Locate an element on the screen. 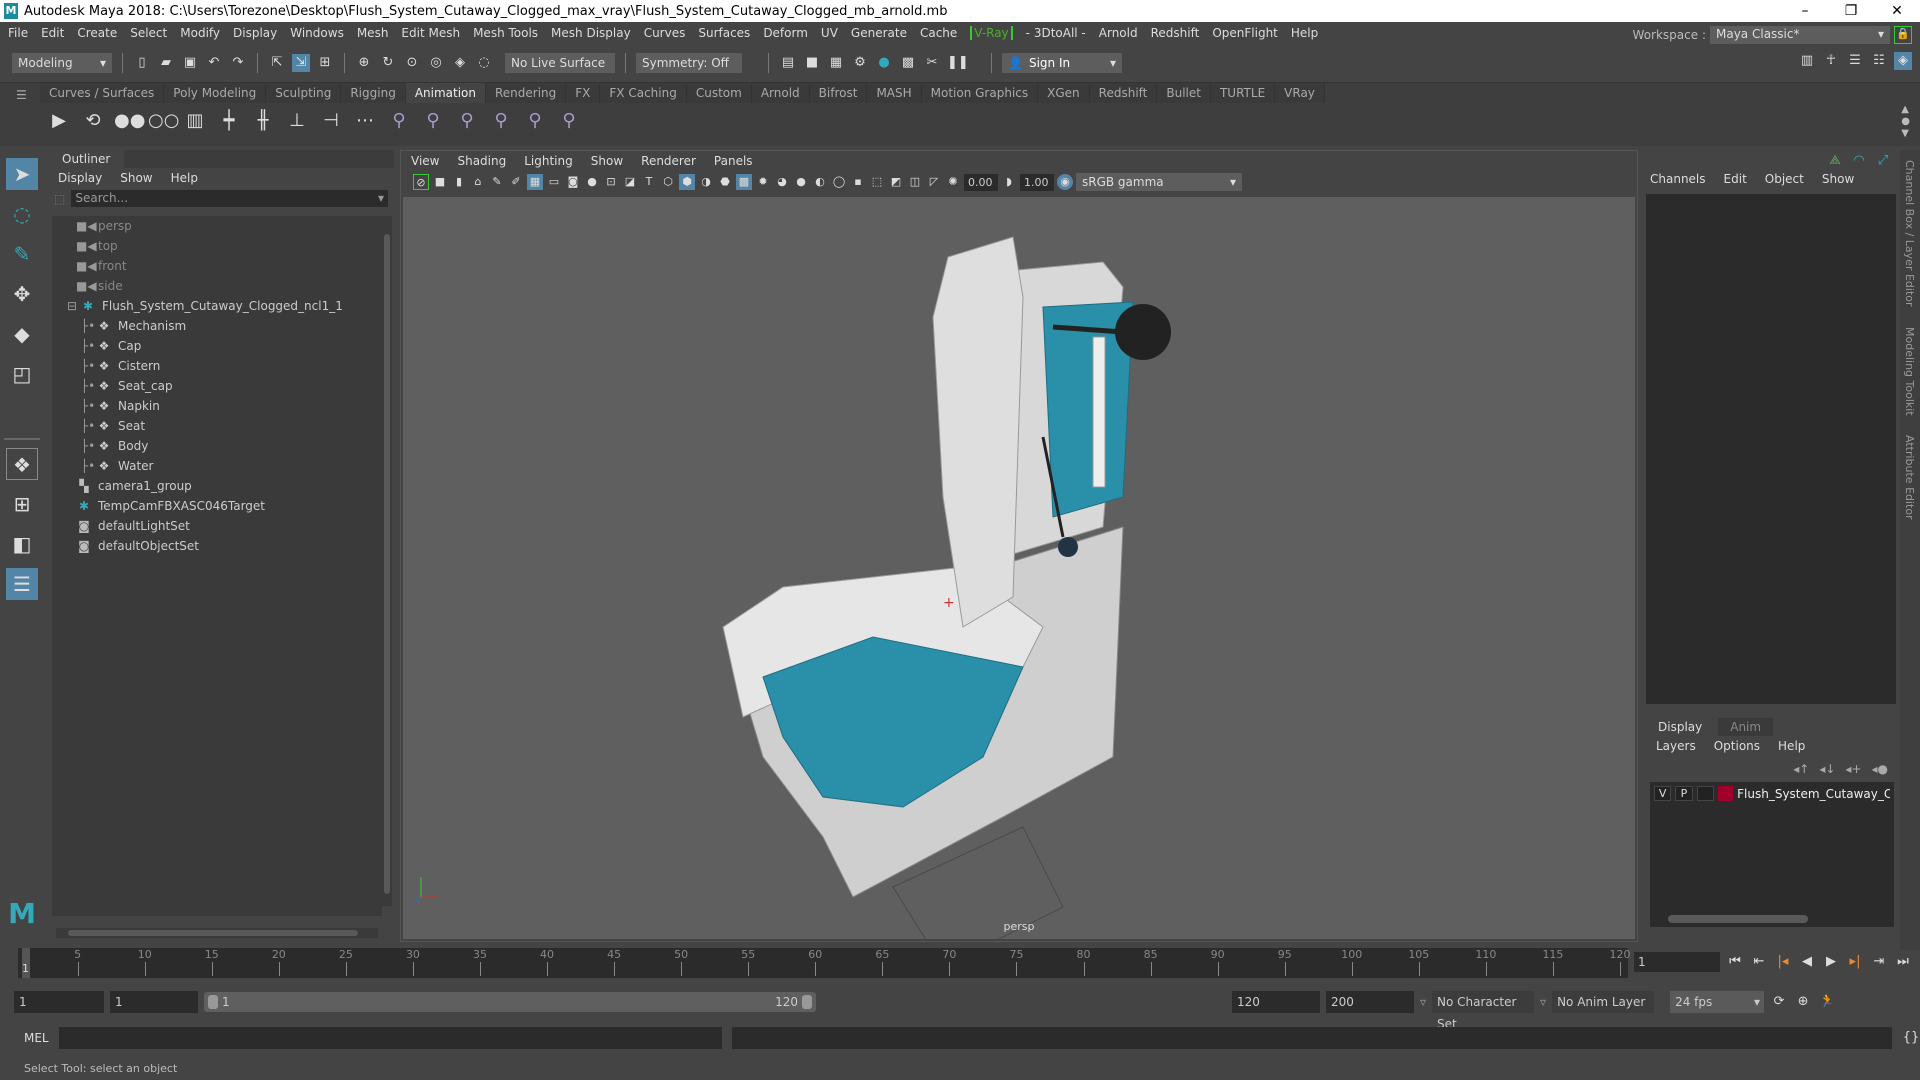  range-slider: 1 120 is located at coordinates (510, 1002).